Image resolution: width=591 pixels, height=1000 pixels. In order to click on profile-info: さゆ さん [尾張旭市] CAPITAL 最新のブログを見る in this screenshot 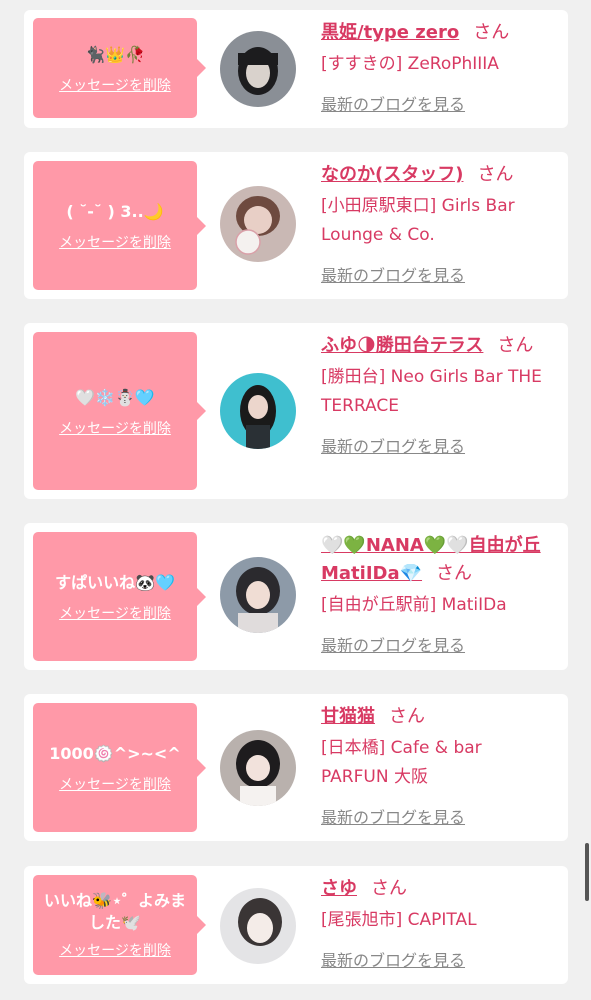, I will do `click(434, 924)`.